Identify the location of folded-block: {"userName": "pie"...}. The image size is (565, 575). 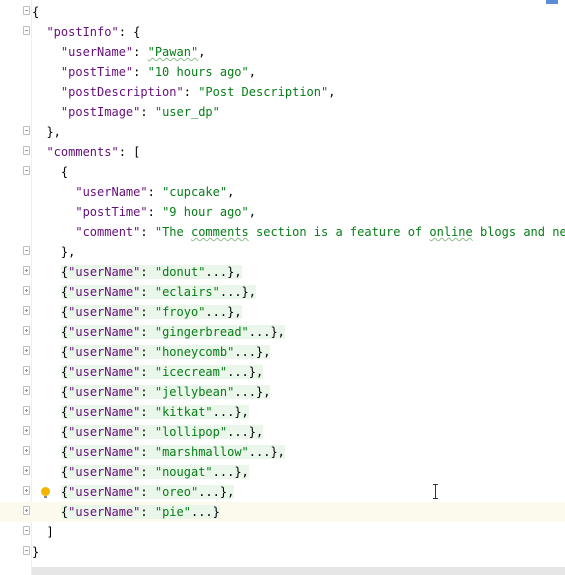
(140, 512).